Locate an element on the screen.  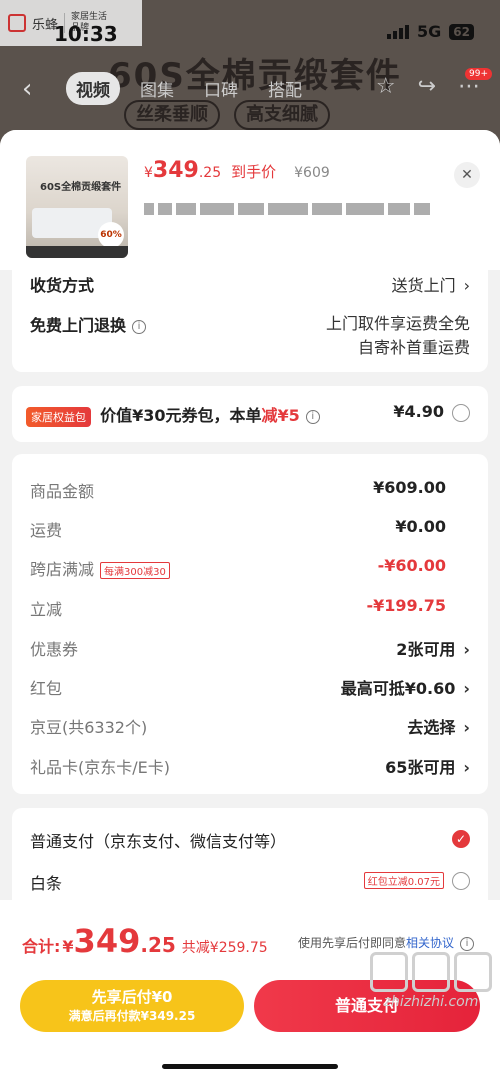
thumbnail-banner is located at coordinates (77, 252).